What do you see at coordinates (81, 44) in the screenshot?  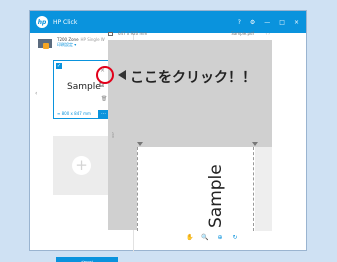 I see `print-settings-dropdown: 印刷設定 ▾` at bounding box center [81, 44].